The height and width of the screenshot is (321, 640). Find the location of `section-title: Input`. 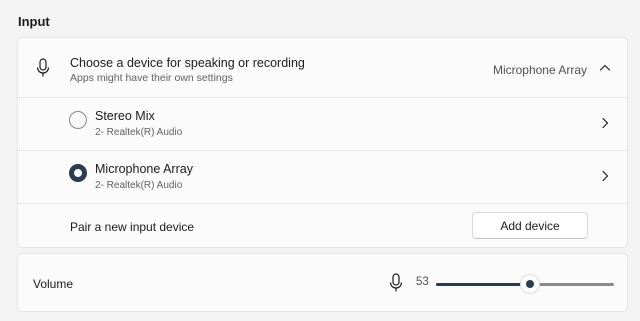

section-title: Input is located at coordinates (34, 21).